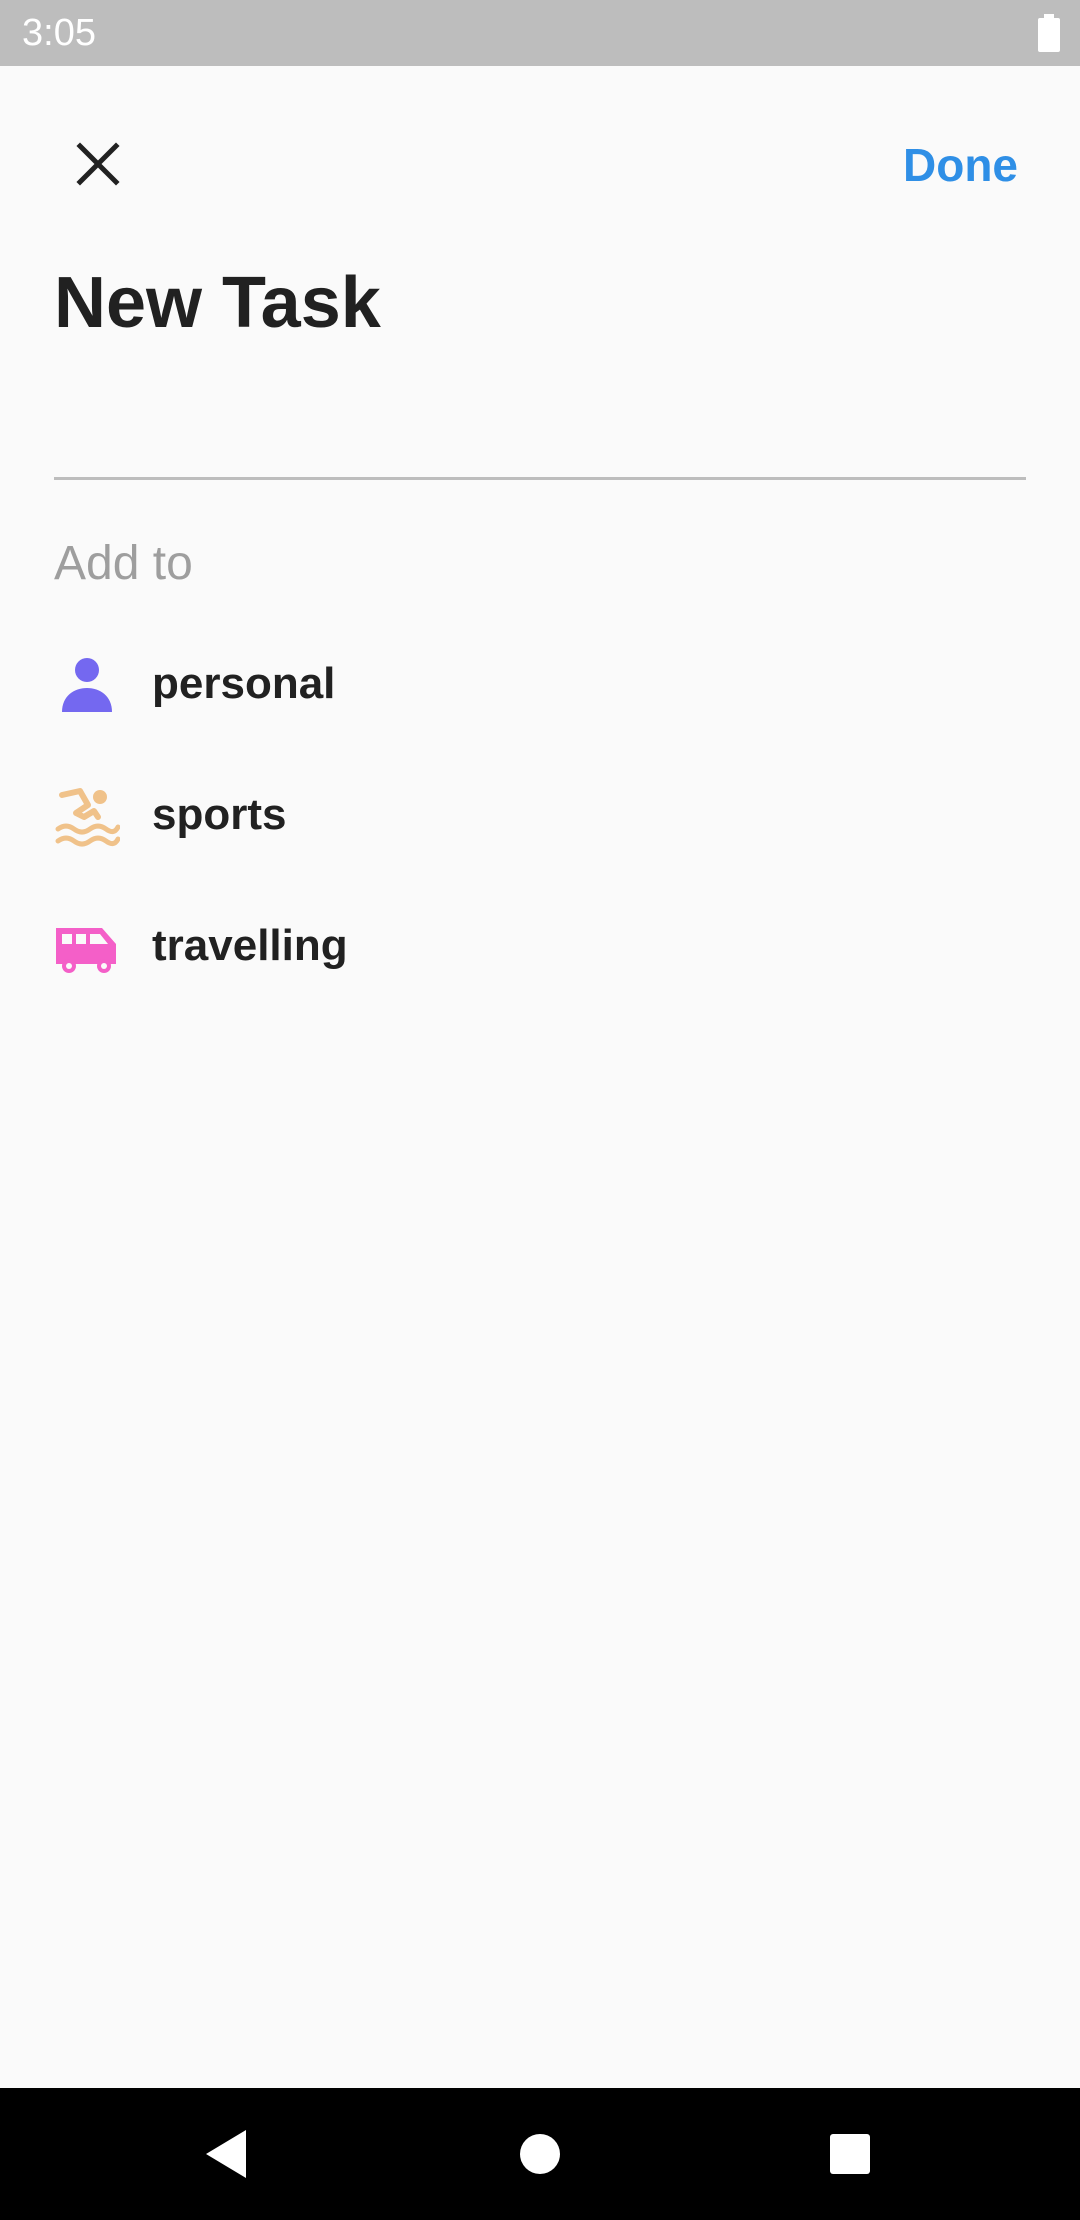 Image resolution: width=1080 pixels, height=2220 pixels. I want to click on swimming-icon, so click(87, 817).